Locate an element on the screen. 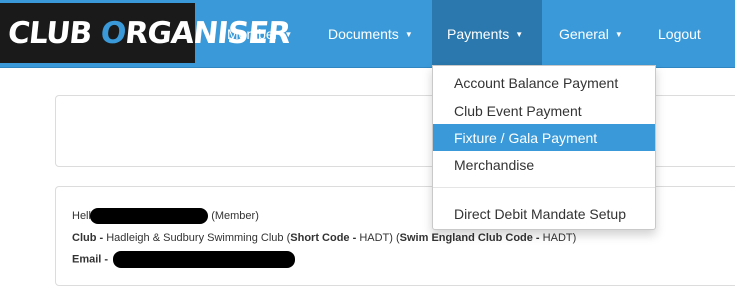  nav-logout: Logout is located at coordinates (684, 34).